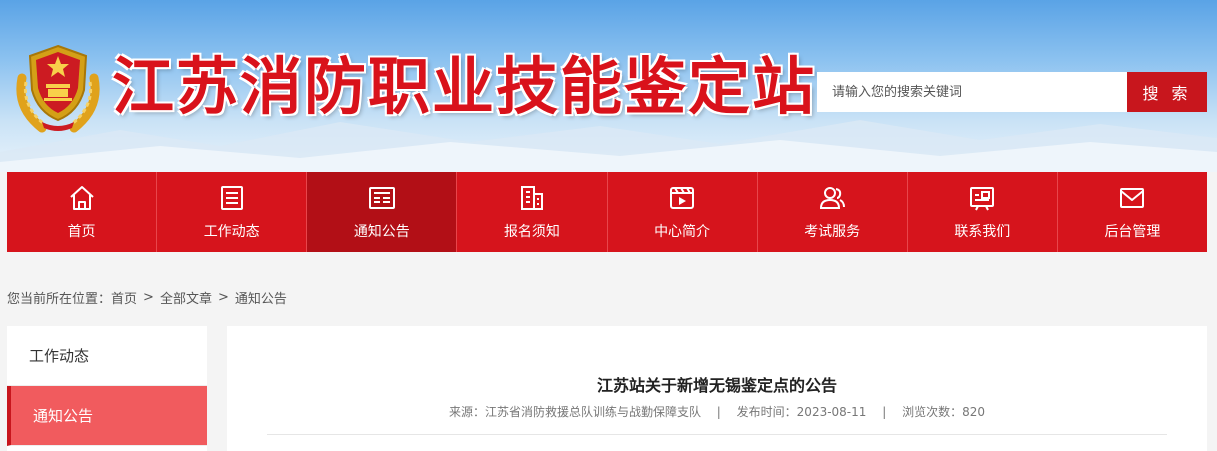 Image resolution: width=1217 pixels, height=451 pixels. I want to click on breadcrumb-all-articles-link: 全部文章, so click(186, 297).